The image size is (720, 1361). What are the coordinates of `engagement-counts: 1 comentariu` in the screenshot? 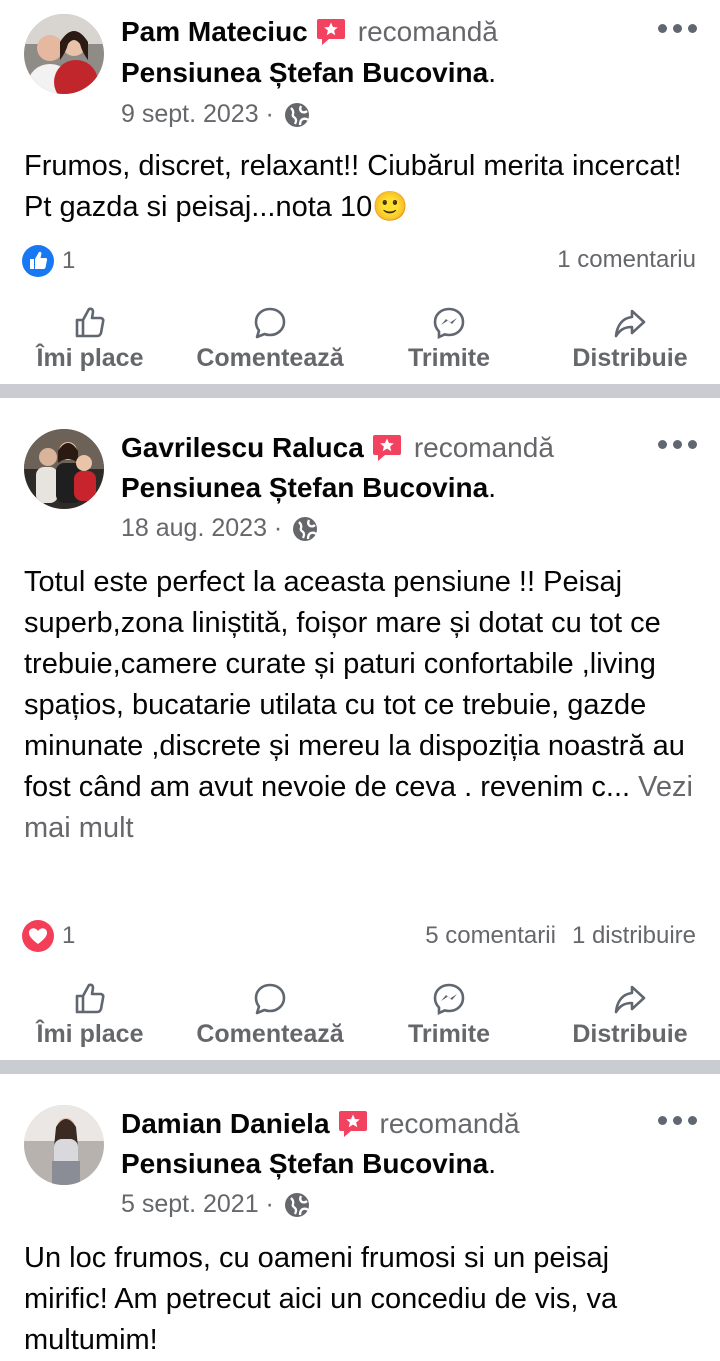 It's located at (626, 260).